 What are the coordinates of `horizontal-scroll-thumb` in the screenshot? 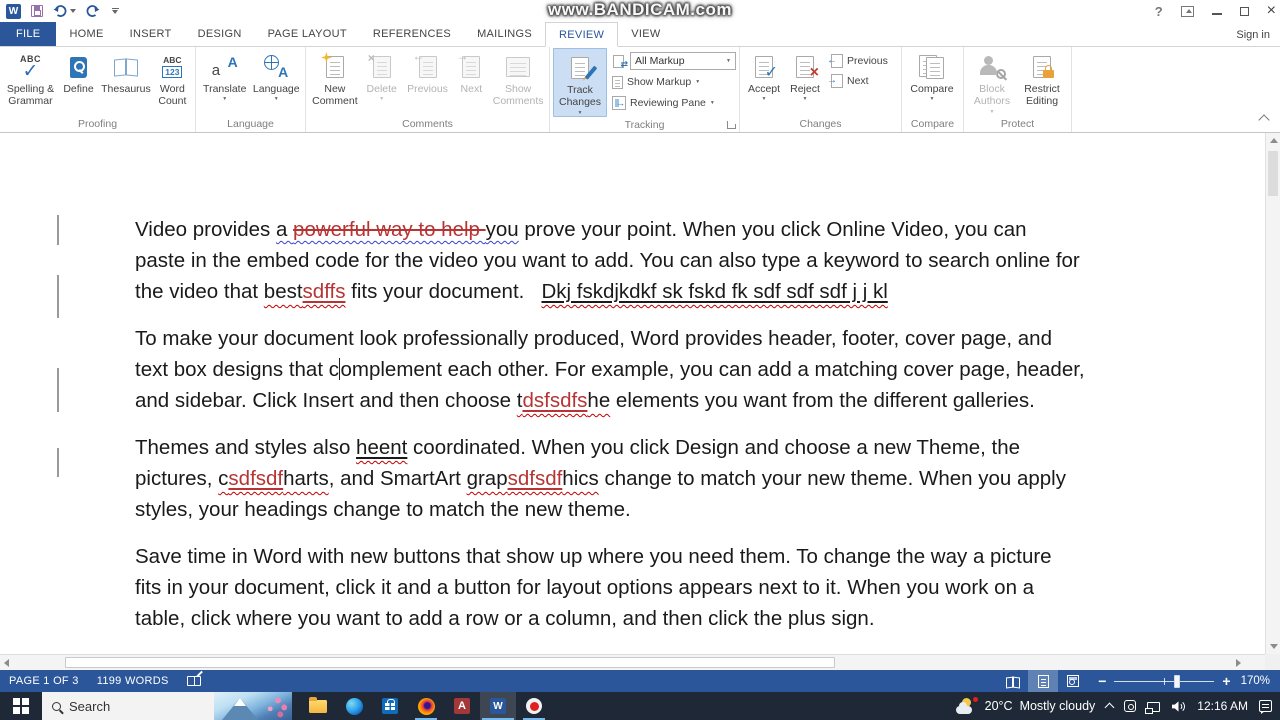 It's located at (450, 662).